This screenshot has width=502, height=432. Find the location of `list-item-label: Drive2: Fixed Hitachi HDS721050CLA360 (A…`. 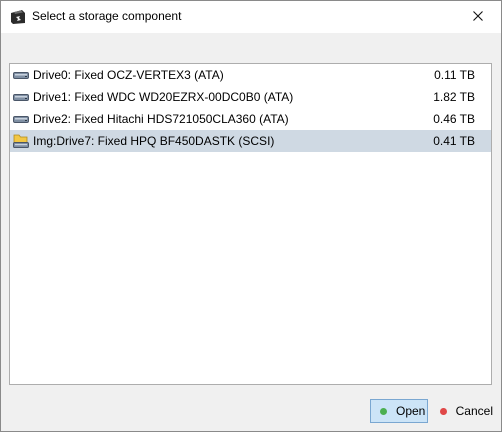

list-item-label: Drive2: Fixed Hitachi HDS721050CLA360 (A… is located at coordinates (161, 119).